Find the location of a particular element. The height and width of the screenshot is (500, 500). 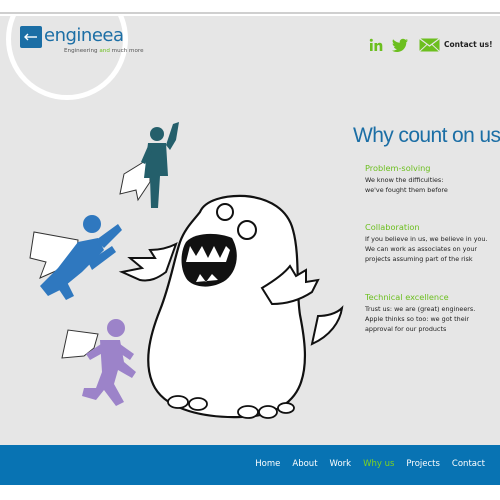

footer-nav: Home About Work Why us Projects Contact is located at coordinates (370, 464).